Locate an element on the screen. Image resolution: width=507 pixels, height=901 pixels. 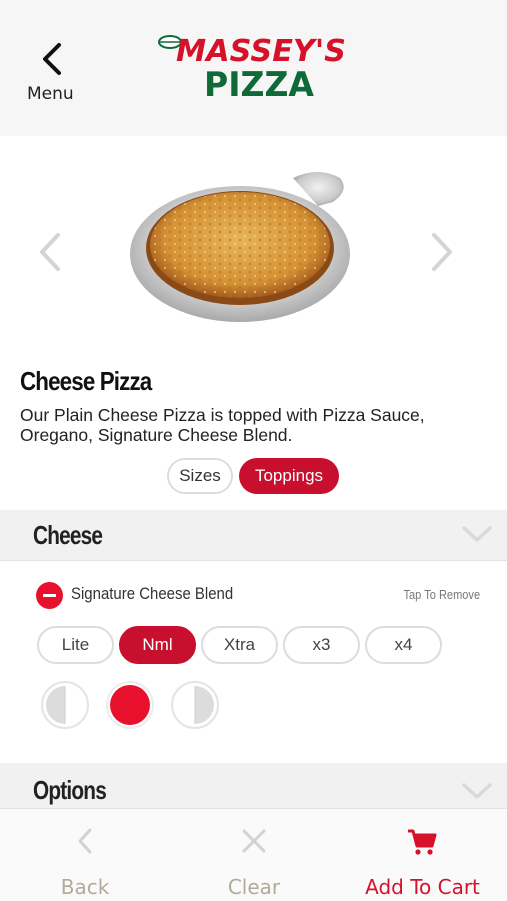
bottom-action-bar: Back Clear Add To Cart is located at coordinates (253, 854).